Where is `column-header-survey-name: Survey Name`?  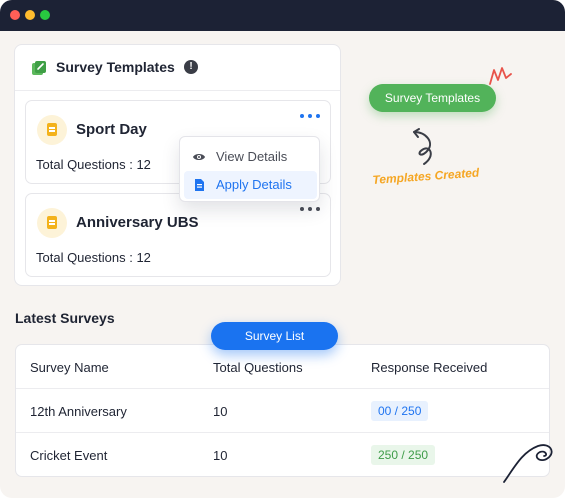
column-header-survey-name: Survey Name is located at coordinates (69, 367).